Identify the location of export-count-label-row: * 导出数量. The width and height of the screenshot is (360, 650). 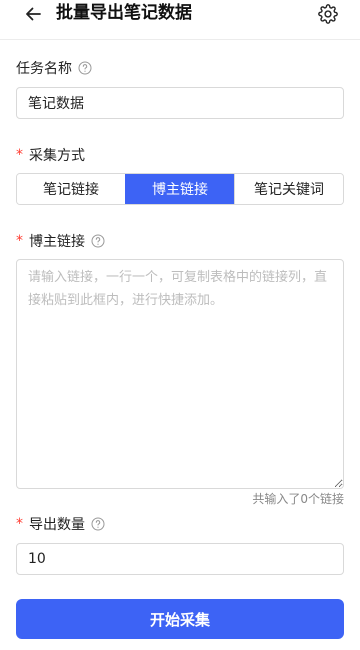
(60, 524).